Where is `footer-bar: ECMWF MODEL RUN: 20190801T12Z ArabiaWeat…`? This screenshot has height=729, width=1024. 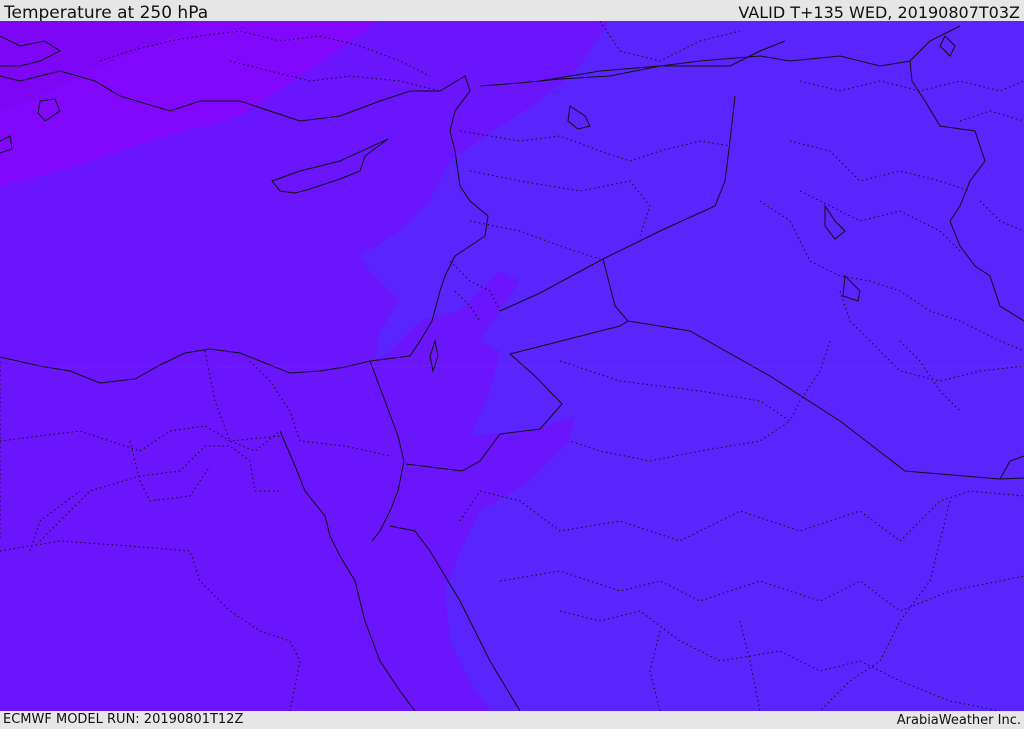
footer-bar: ECMWF MODEL RUN: 20190801T12Z ArabiaWeat… is located at coordinates (512, 720).